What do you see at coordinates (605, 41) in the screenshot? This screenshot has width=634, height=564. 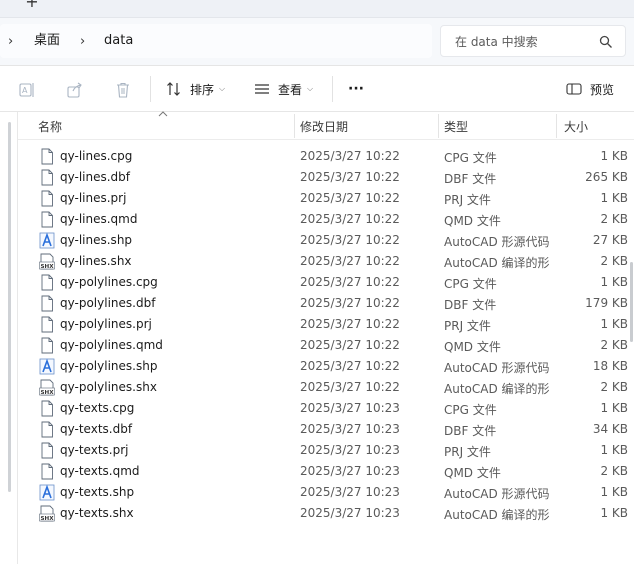 I see `search-icon` at bounding box center [605, 41].